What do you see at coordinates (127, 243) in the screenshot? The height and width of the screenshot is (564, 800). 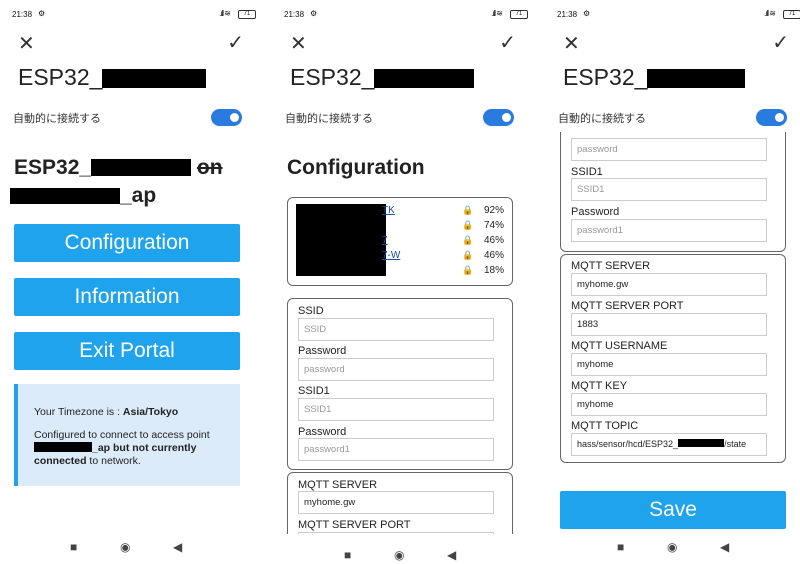 I see `configuration-button: Configuration` at bounding box center [127, 243].